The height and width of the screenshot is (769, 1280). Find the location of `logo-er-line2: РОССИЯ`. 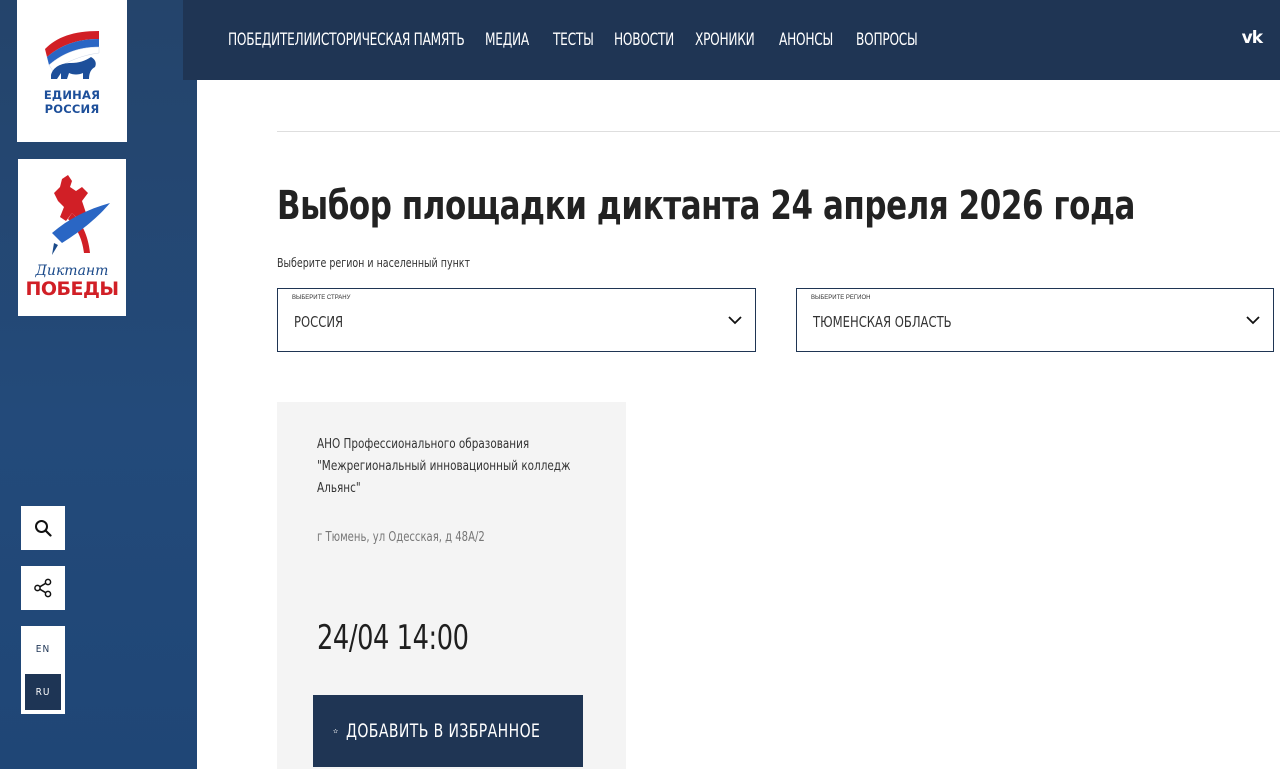

logo-er-line2: РОССИЯ is located at coordinates (72, 109).